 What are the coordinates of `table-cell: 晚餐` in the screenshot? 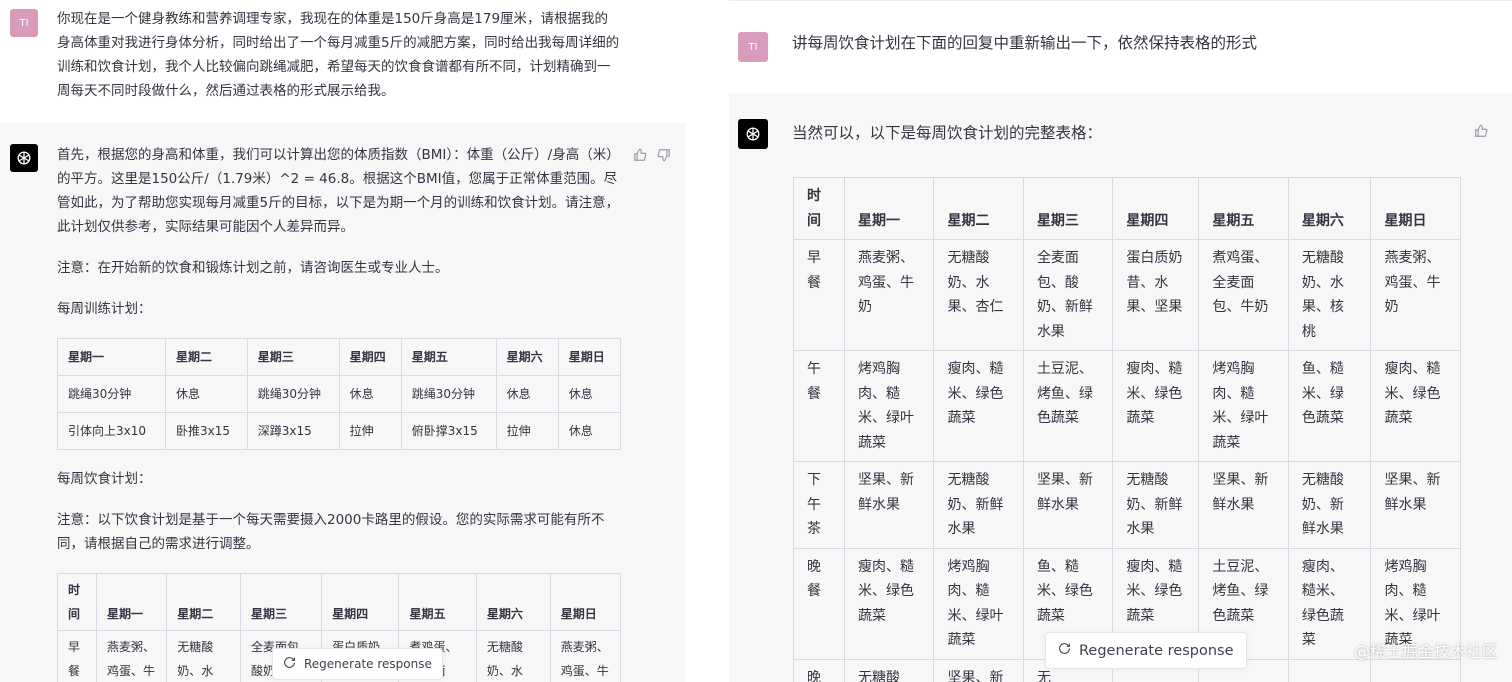 It's located at (819, 603).